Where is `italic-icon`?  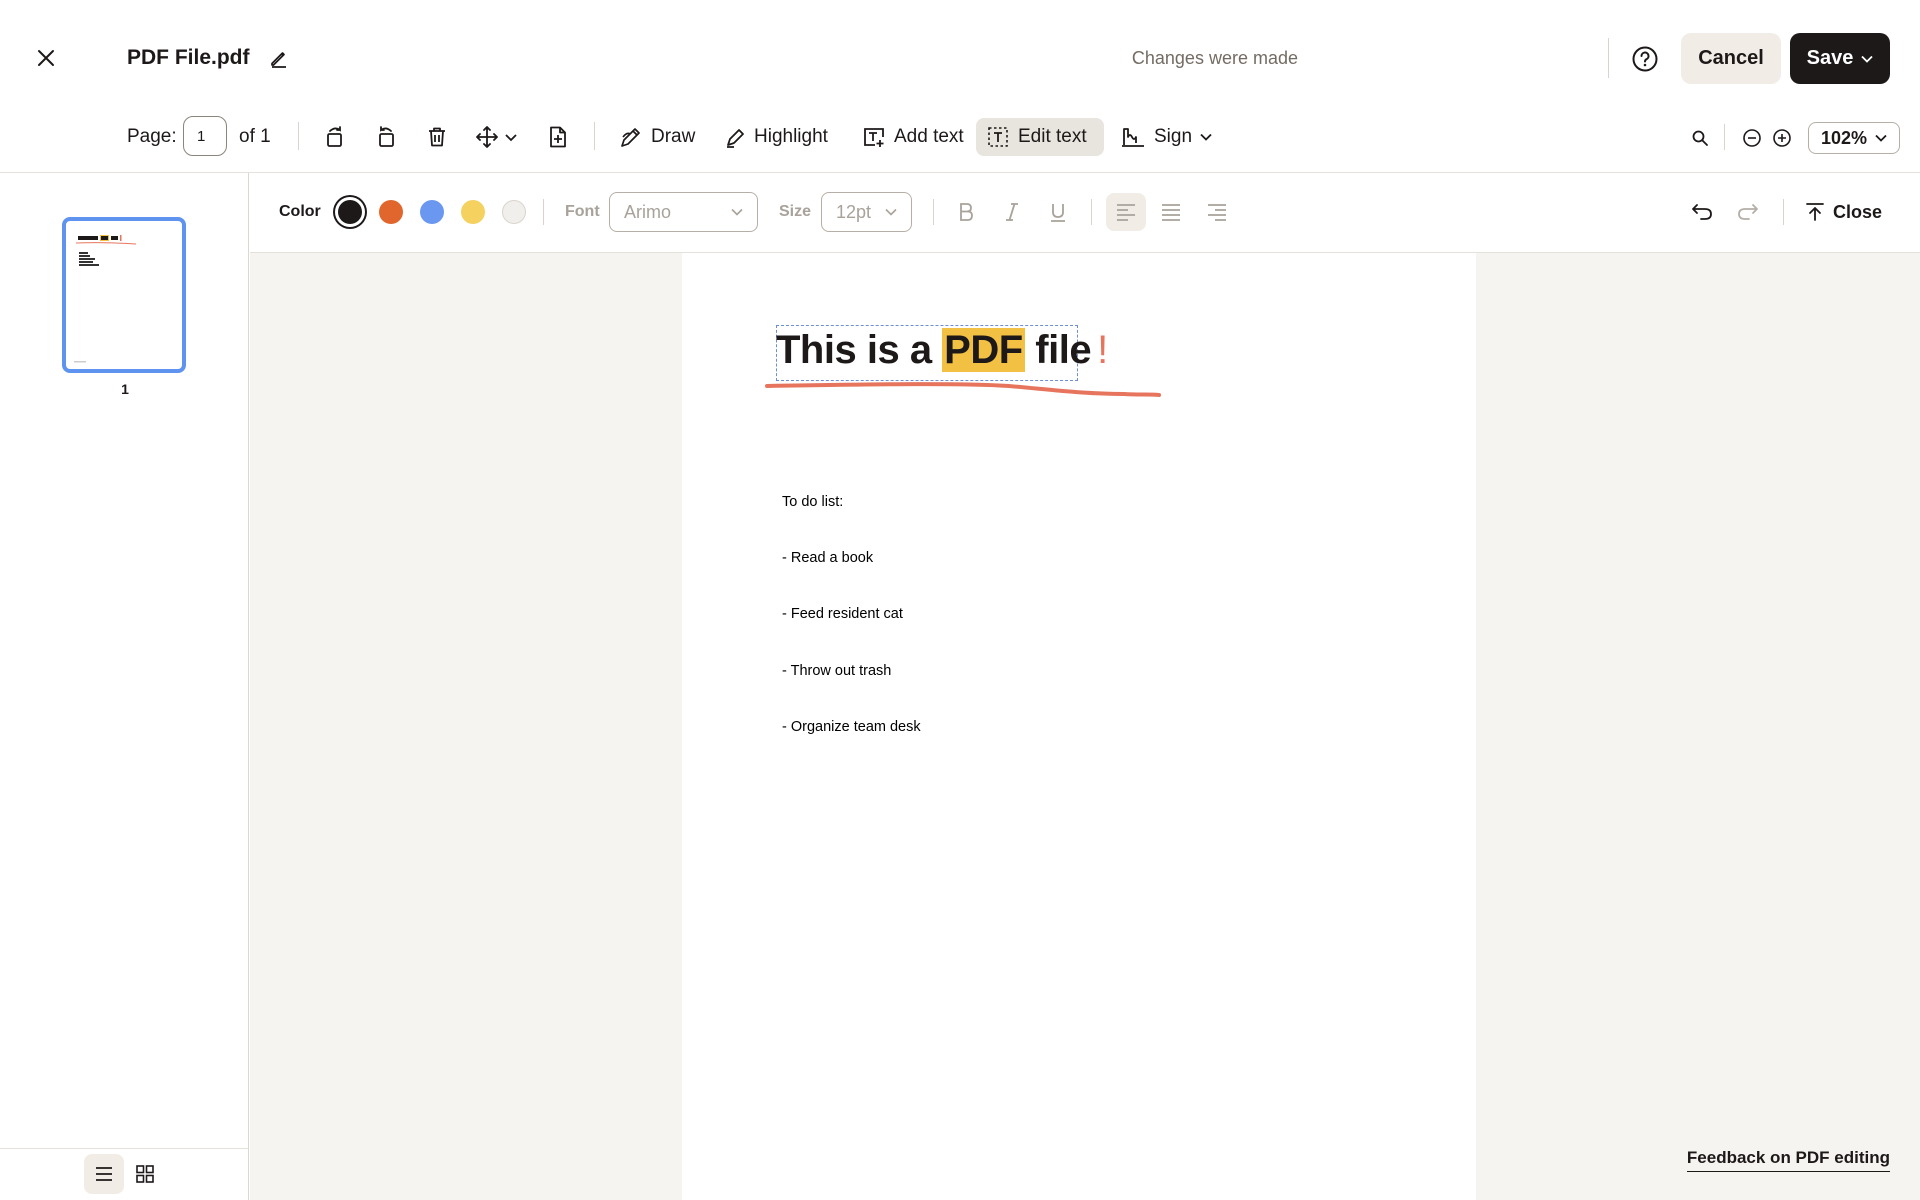
italic-icon is located at coordinates (1012, 212).